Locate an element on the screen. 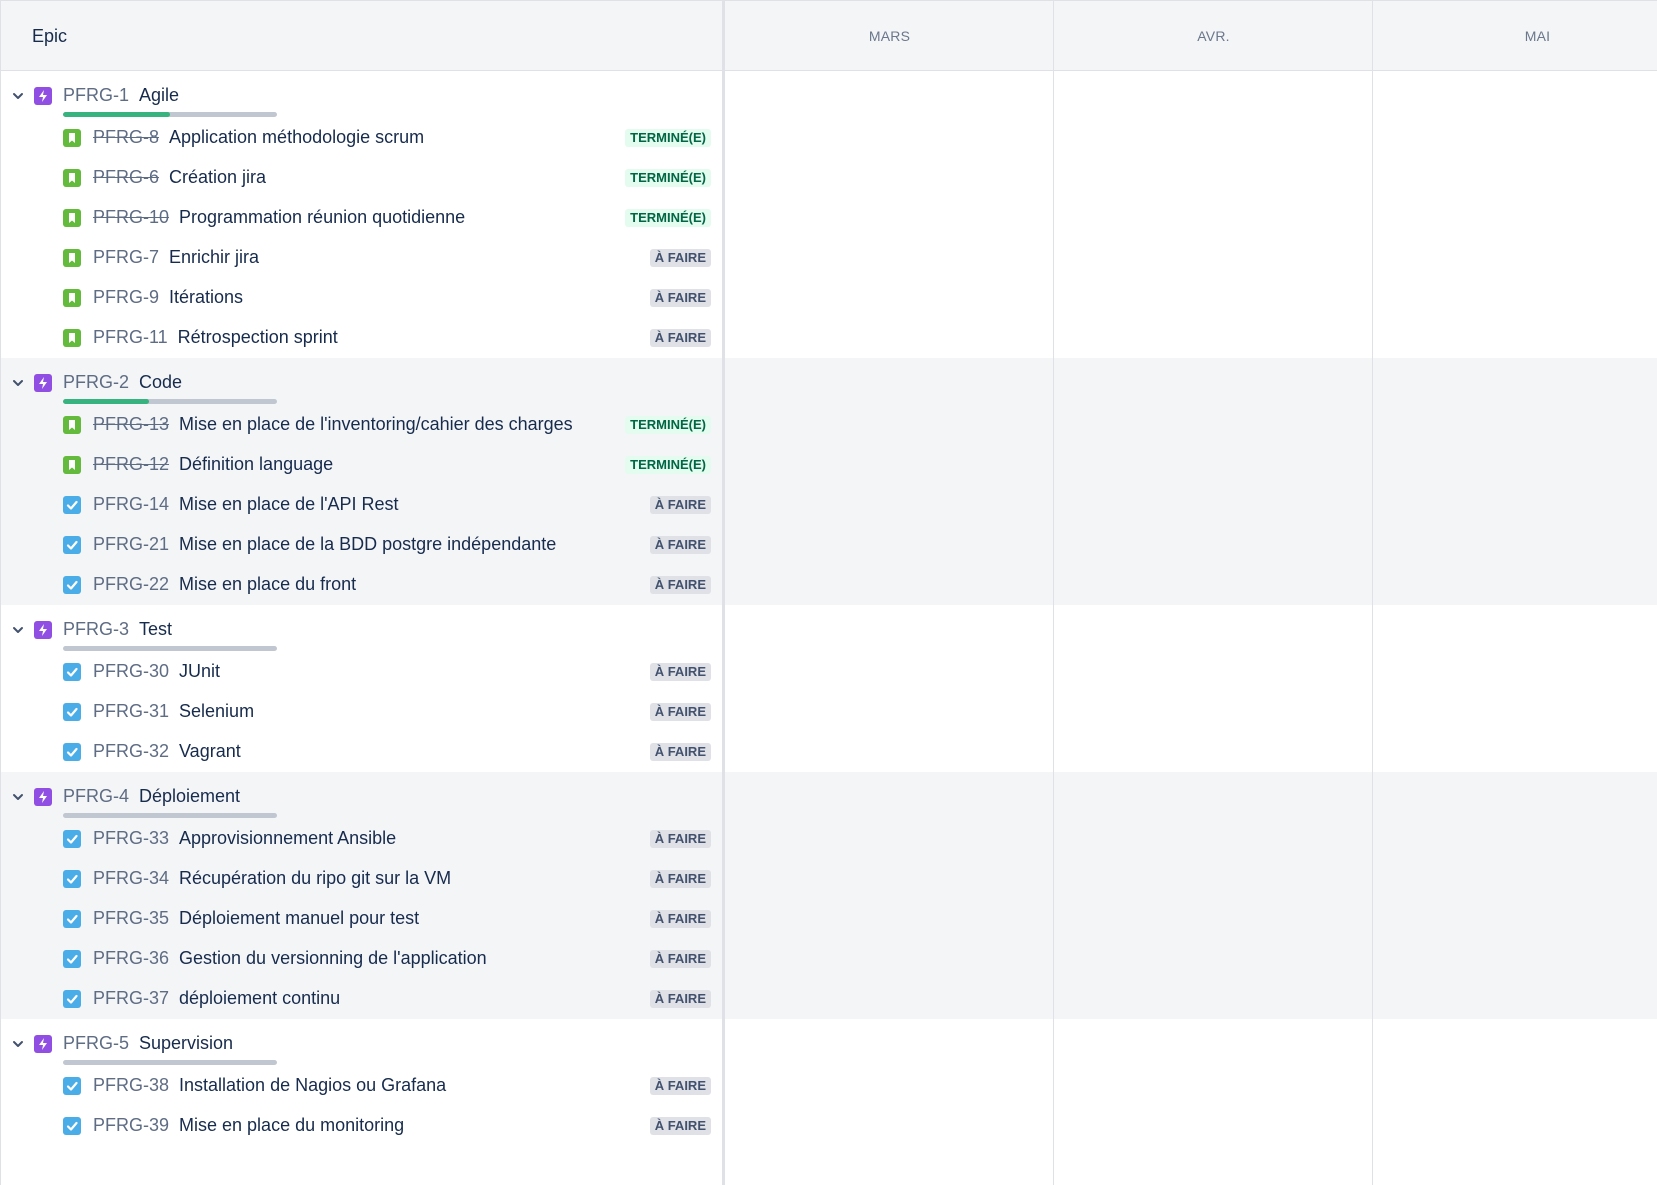 Image resolution: width=1657 pixels, height=1185 pixels. issue-key: PFRG-6 is located at coordinates (126, 177).